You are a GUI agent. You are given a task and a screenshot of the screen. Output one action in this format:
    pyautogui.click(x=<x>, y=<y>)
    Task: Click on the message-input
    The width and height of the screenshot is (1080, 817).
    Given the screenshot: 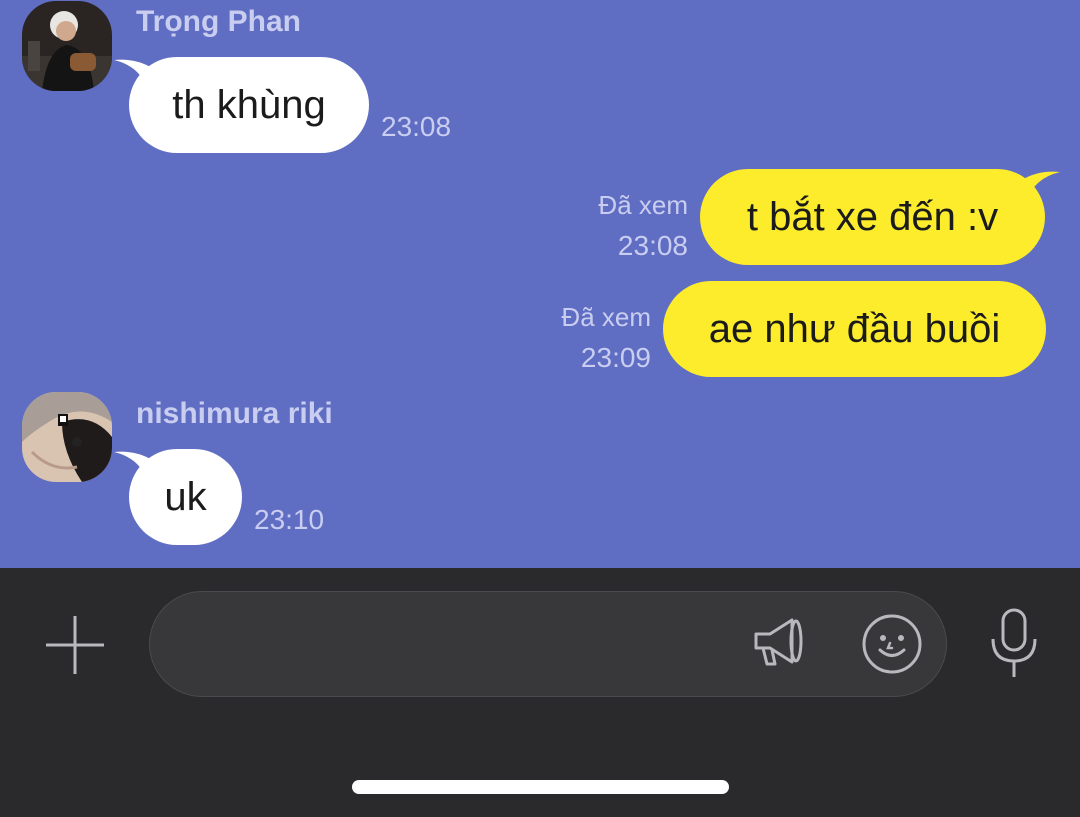 What is the action you would take?
    pyautogui.click(x=548, y=644)
    